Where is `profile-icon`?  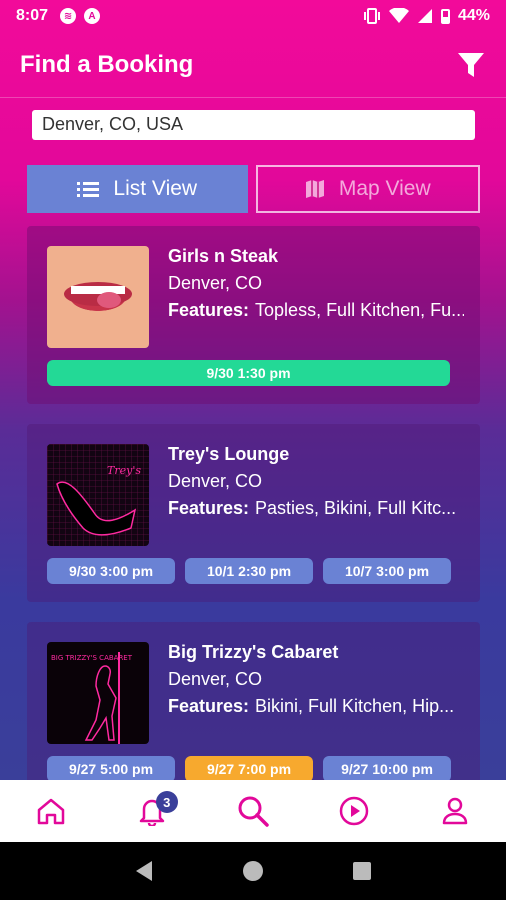 profile-icon is located at coordinates (455, 811).